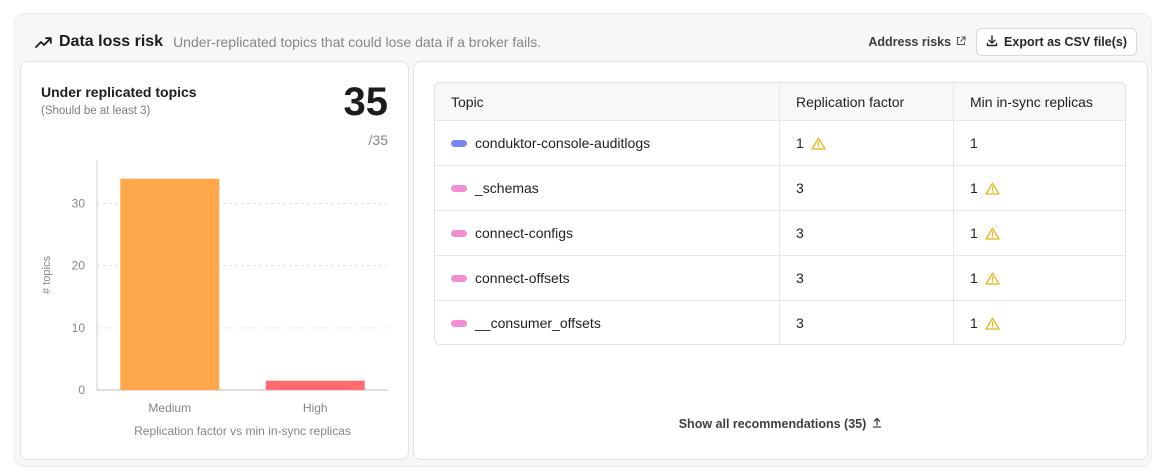  Describe the element at coordinates (524, 233) in the screenshot. I see `topic-name: connect-configs` at that location.